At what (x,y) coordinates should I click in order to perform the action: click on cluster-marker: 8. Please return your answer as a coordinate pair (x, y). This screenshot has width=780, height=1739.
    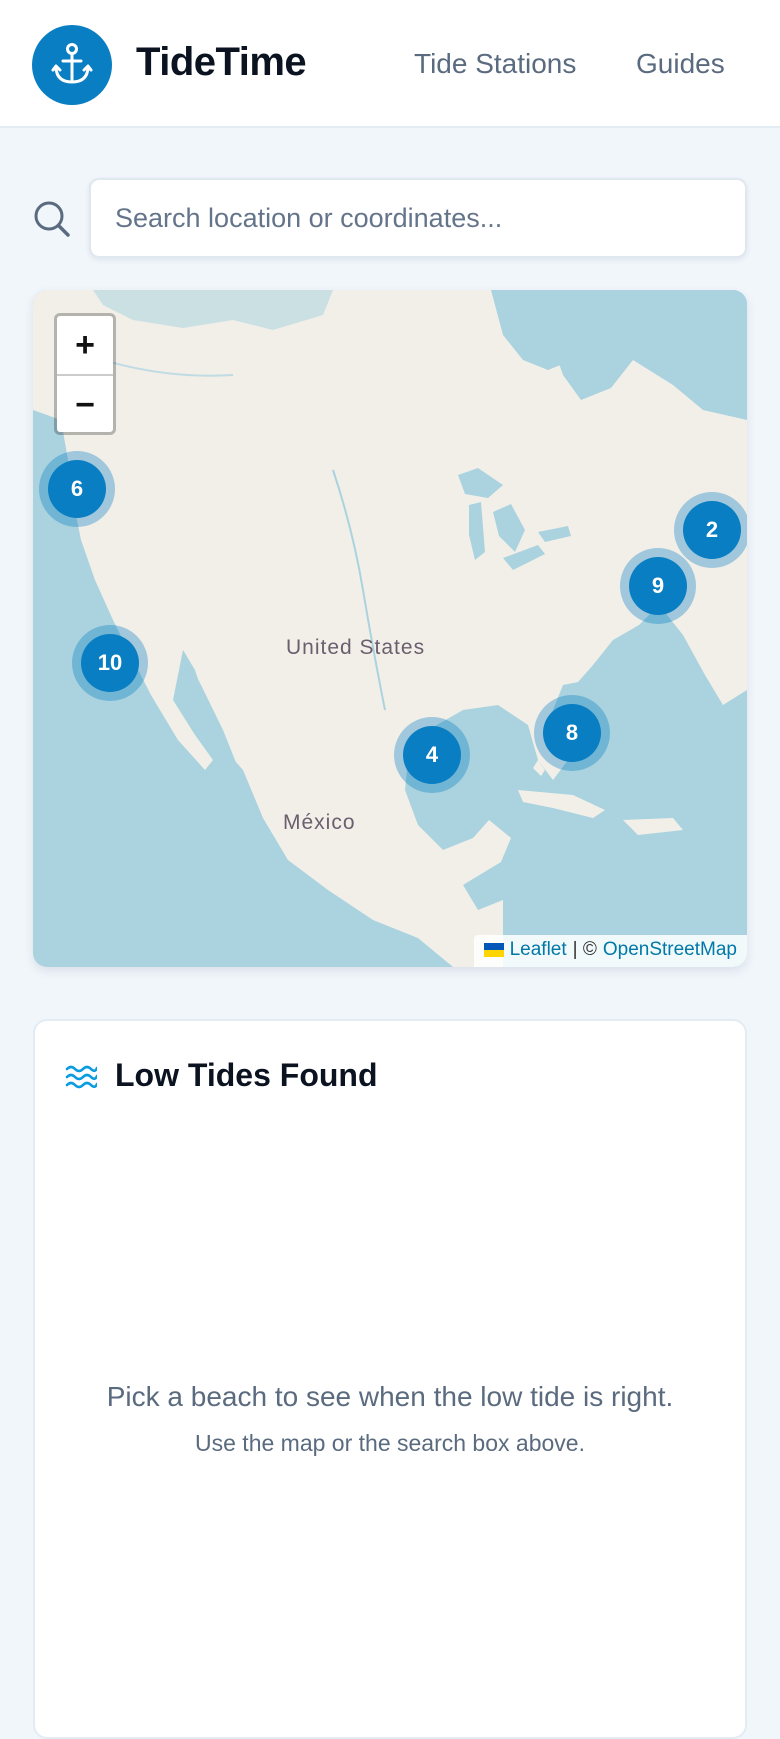
    Looking at the image, I should click on (572, 733).